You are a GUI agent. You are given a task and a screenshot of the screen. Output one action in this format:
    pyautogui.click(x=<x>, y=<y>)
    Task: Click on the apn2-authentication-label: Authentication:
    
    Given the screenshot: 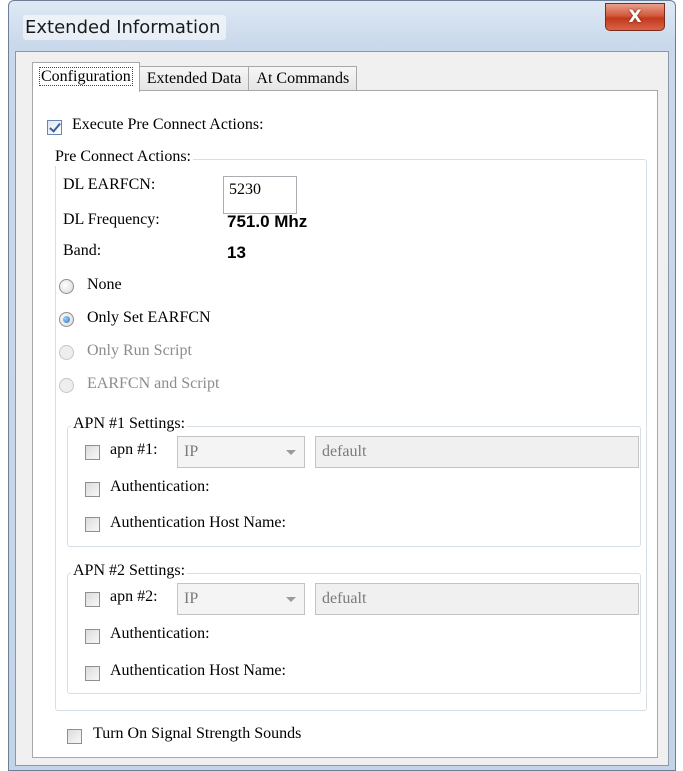 What is the action you would take?
    pyautogui.click(x=160, y=633)
    